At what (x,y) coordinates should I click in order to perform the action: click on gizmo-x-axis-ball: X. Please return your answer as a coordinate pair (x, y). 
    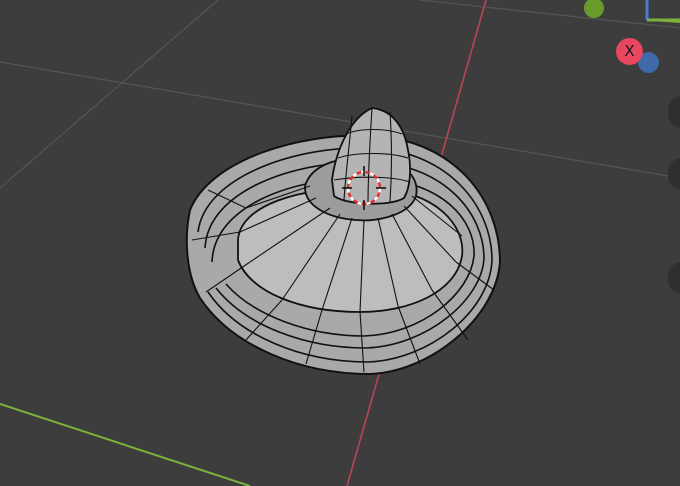
    Looking at the image, I should click on (629, 51).